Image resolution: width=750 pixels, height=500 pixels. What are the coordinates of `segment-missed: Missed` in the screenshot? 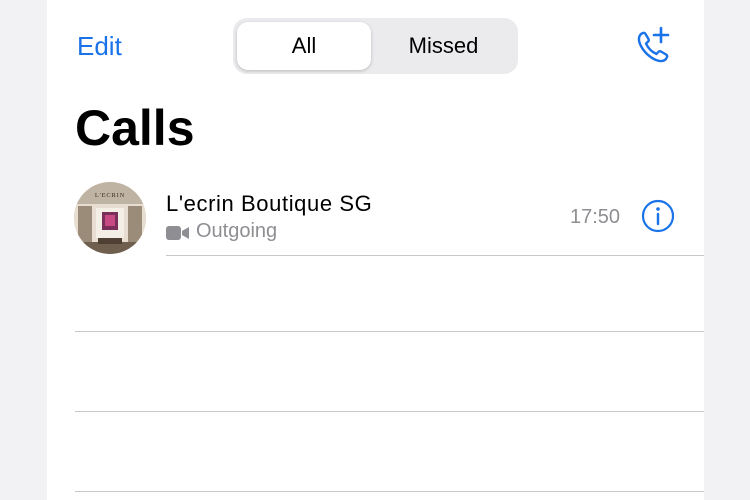 It's located at (443, 46).